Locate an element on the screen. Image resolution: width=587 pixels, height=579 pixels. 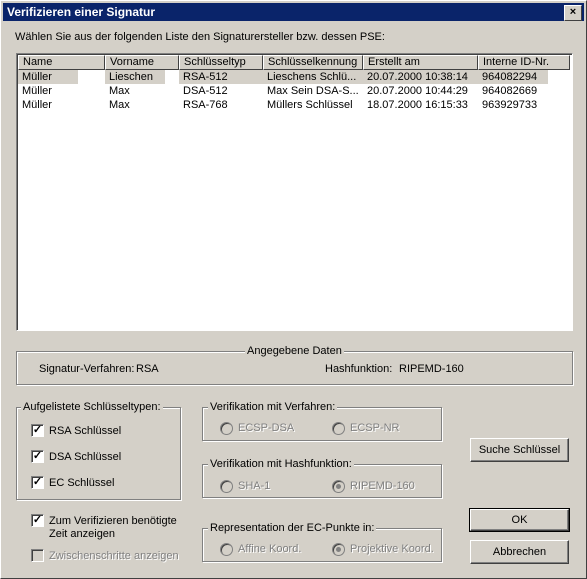
show-steps-checkbox is located at coordinates (37, 555).